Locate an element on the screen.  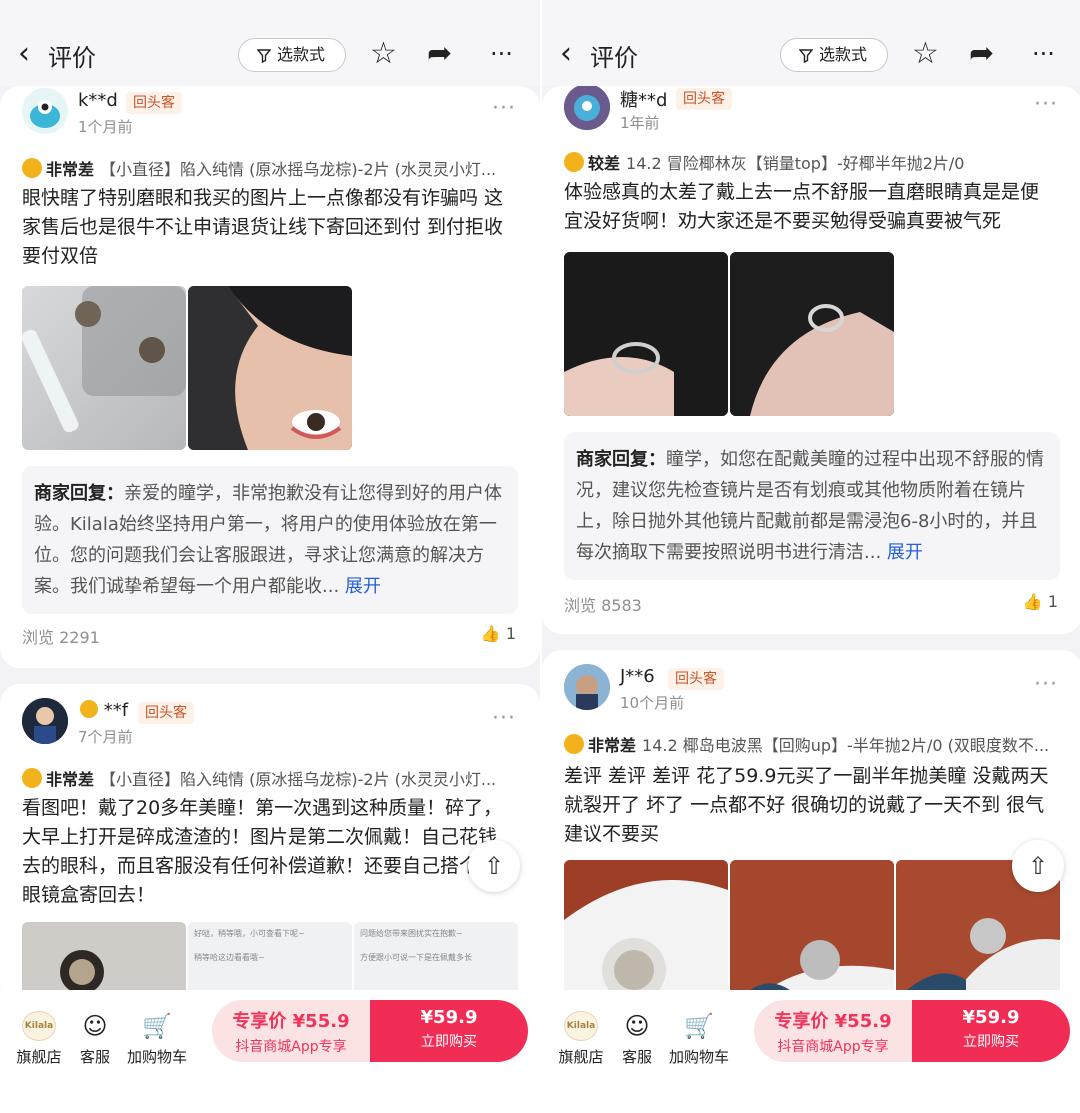
lens-on-finger-photo is located at coordinates (646, 334).